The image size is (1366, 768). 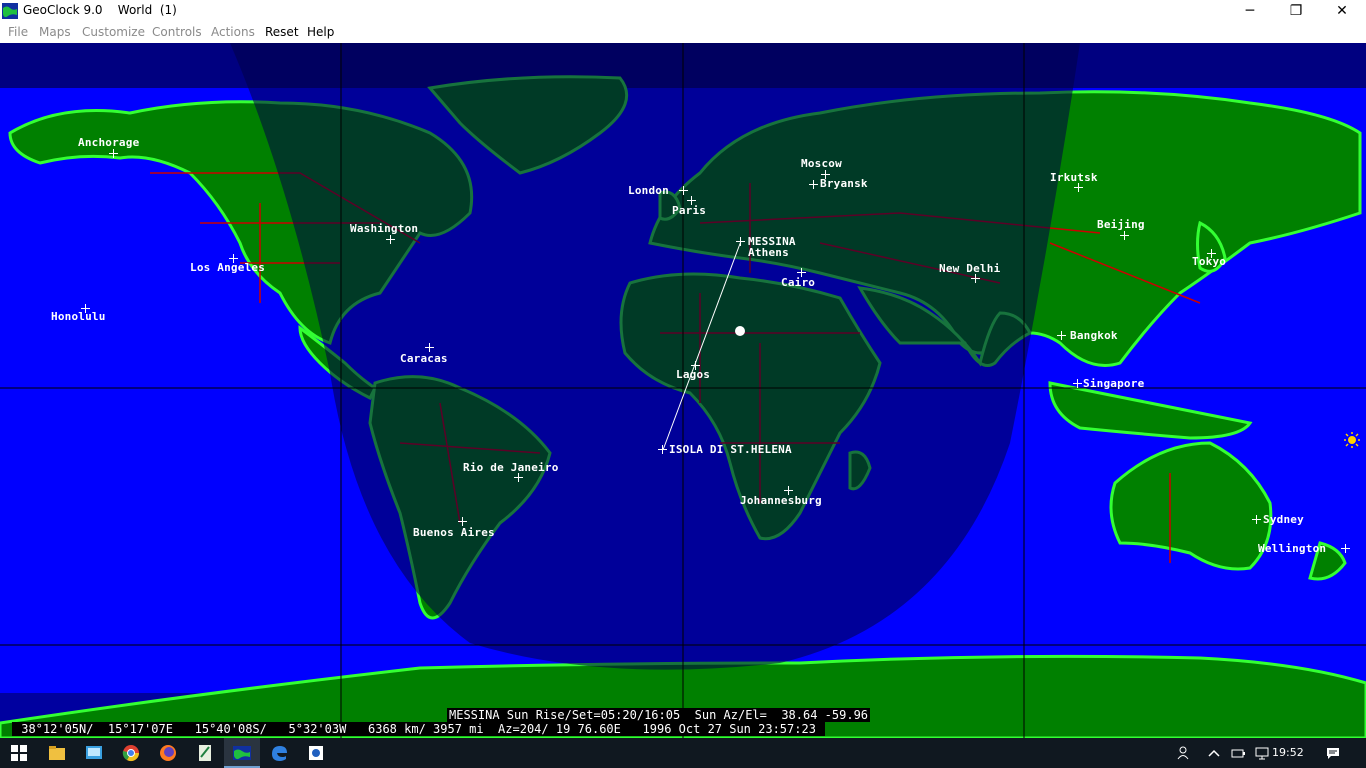 What do you see at coordinates (511, 467) in the screenshot?
I see `city-label-rio: Rio de Janeiro` at bounding box center [511, 467].